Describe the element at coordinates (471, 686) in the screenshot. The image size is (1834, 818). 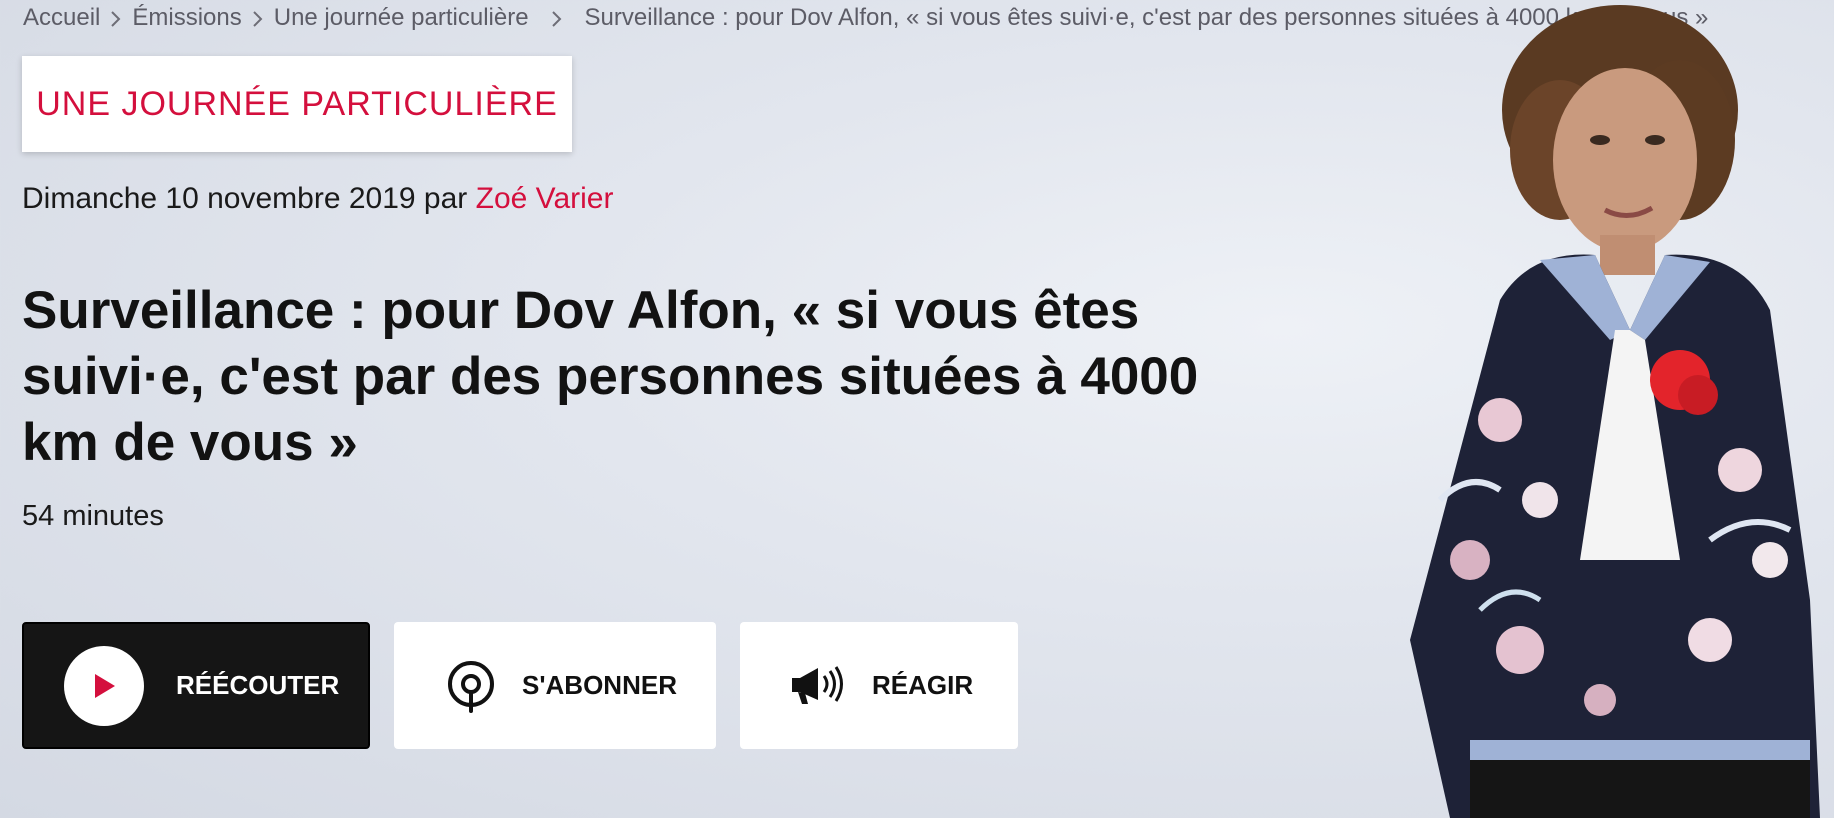
I see `podcast-icon` at that location.